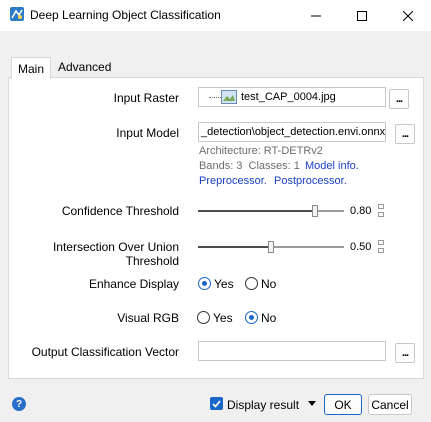 This screenshot has height=422, width=431. I want to click on close-button, so click(408, 15).